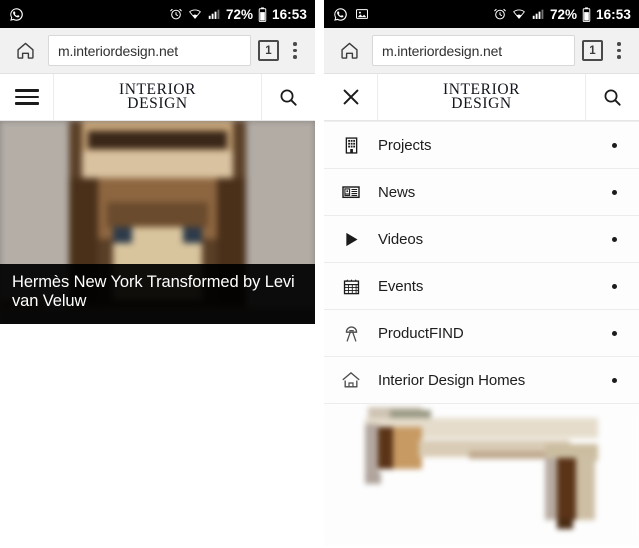  Describe the element at coordinates (362, 14) in the screenshot. I see `image-icon` at that location.